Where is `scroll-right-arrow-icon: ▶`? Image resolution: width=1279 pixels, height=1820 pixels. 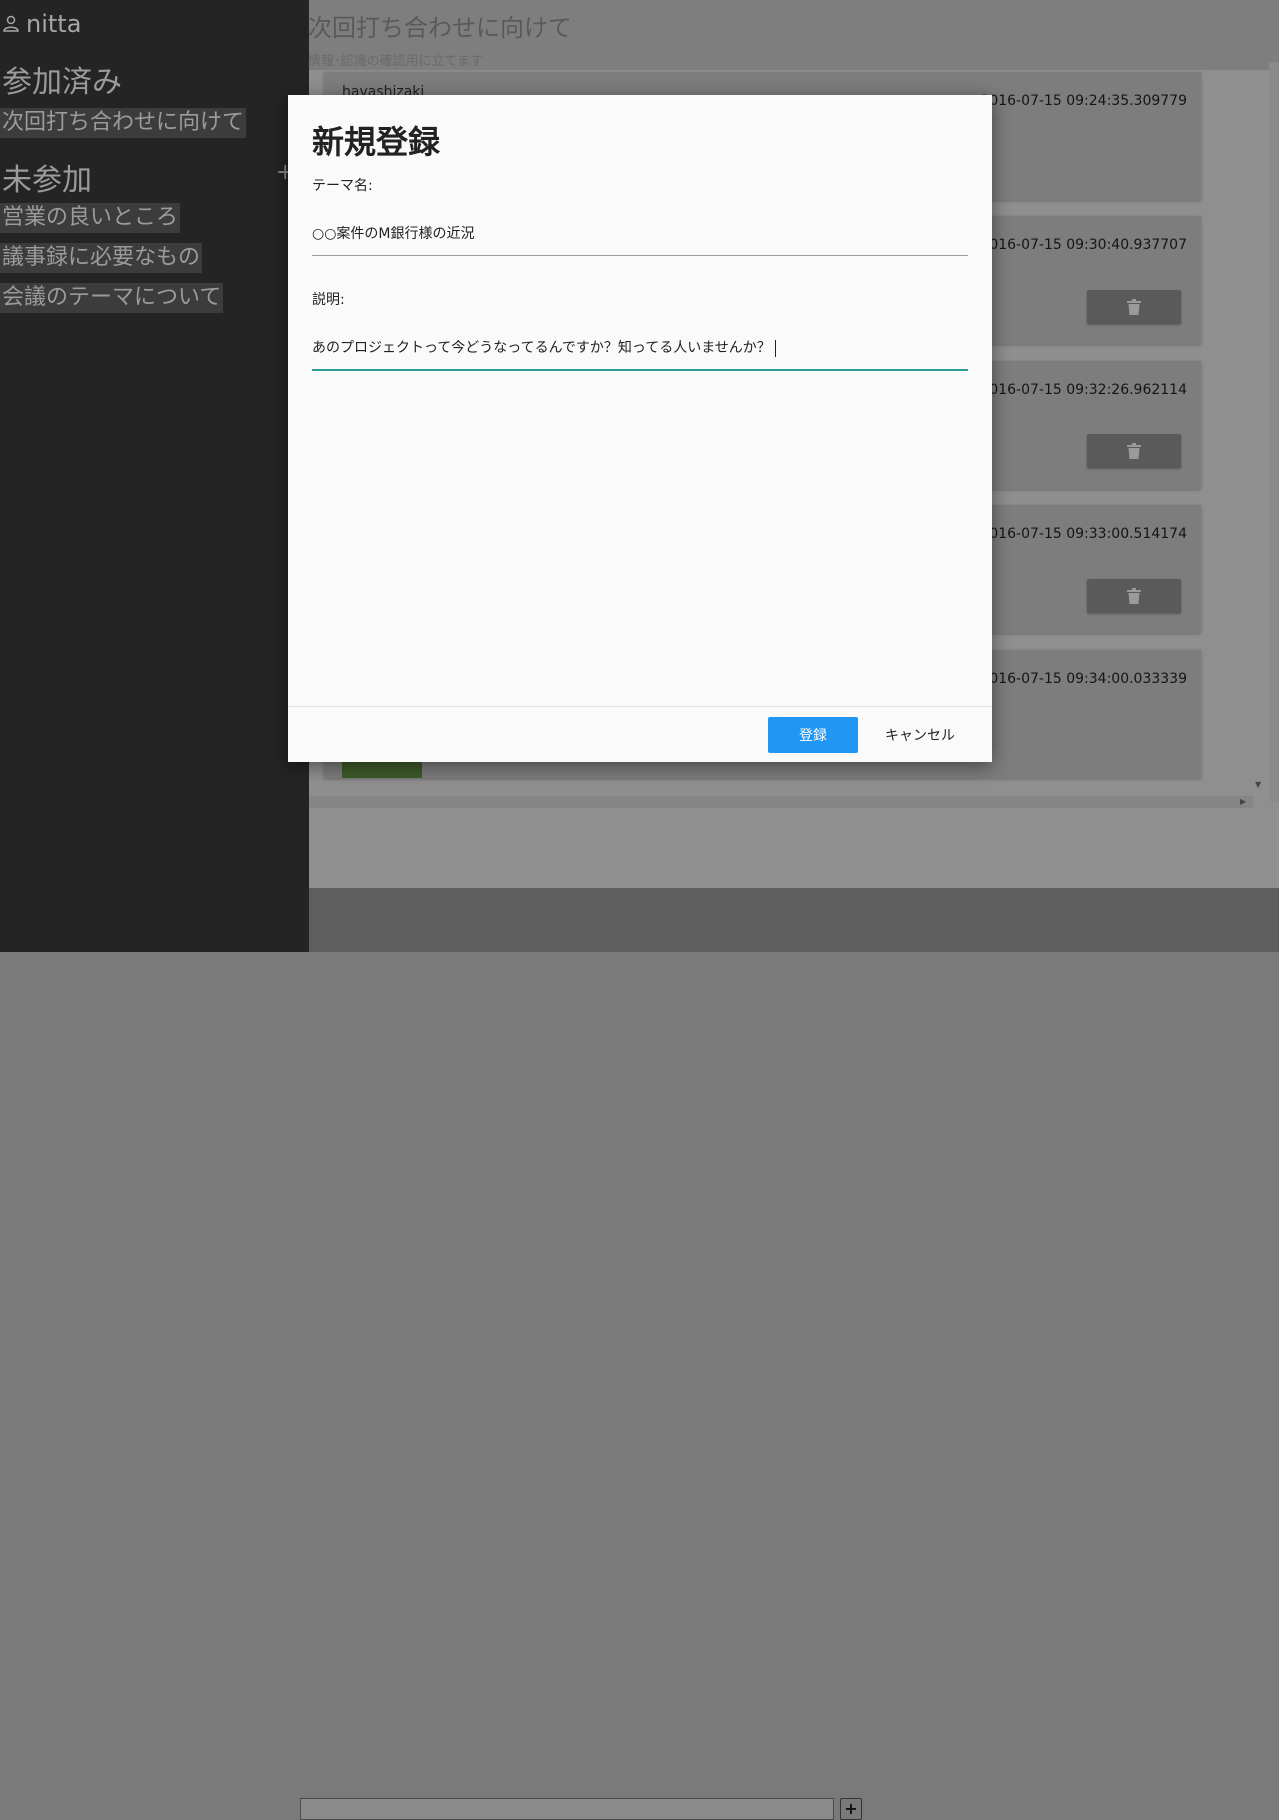 scroll-right-arrow-icon: ▶ is located at coordinates (1243, 801).